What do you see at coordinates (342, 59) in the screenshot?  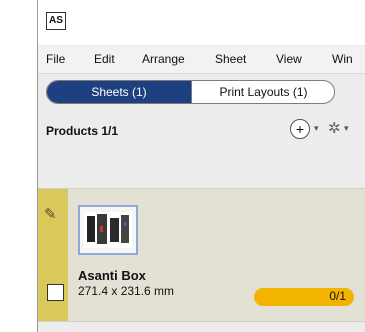 I see `menu-window: Win` at bounding box center [342, 59].